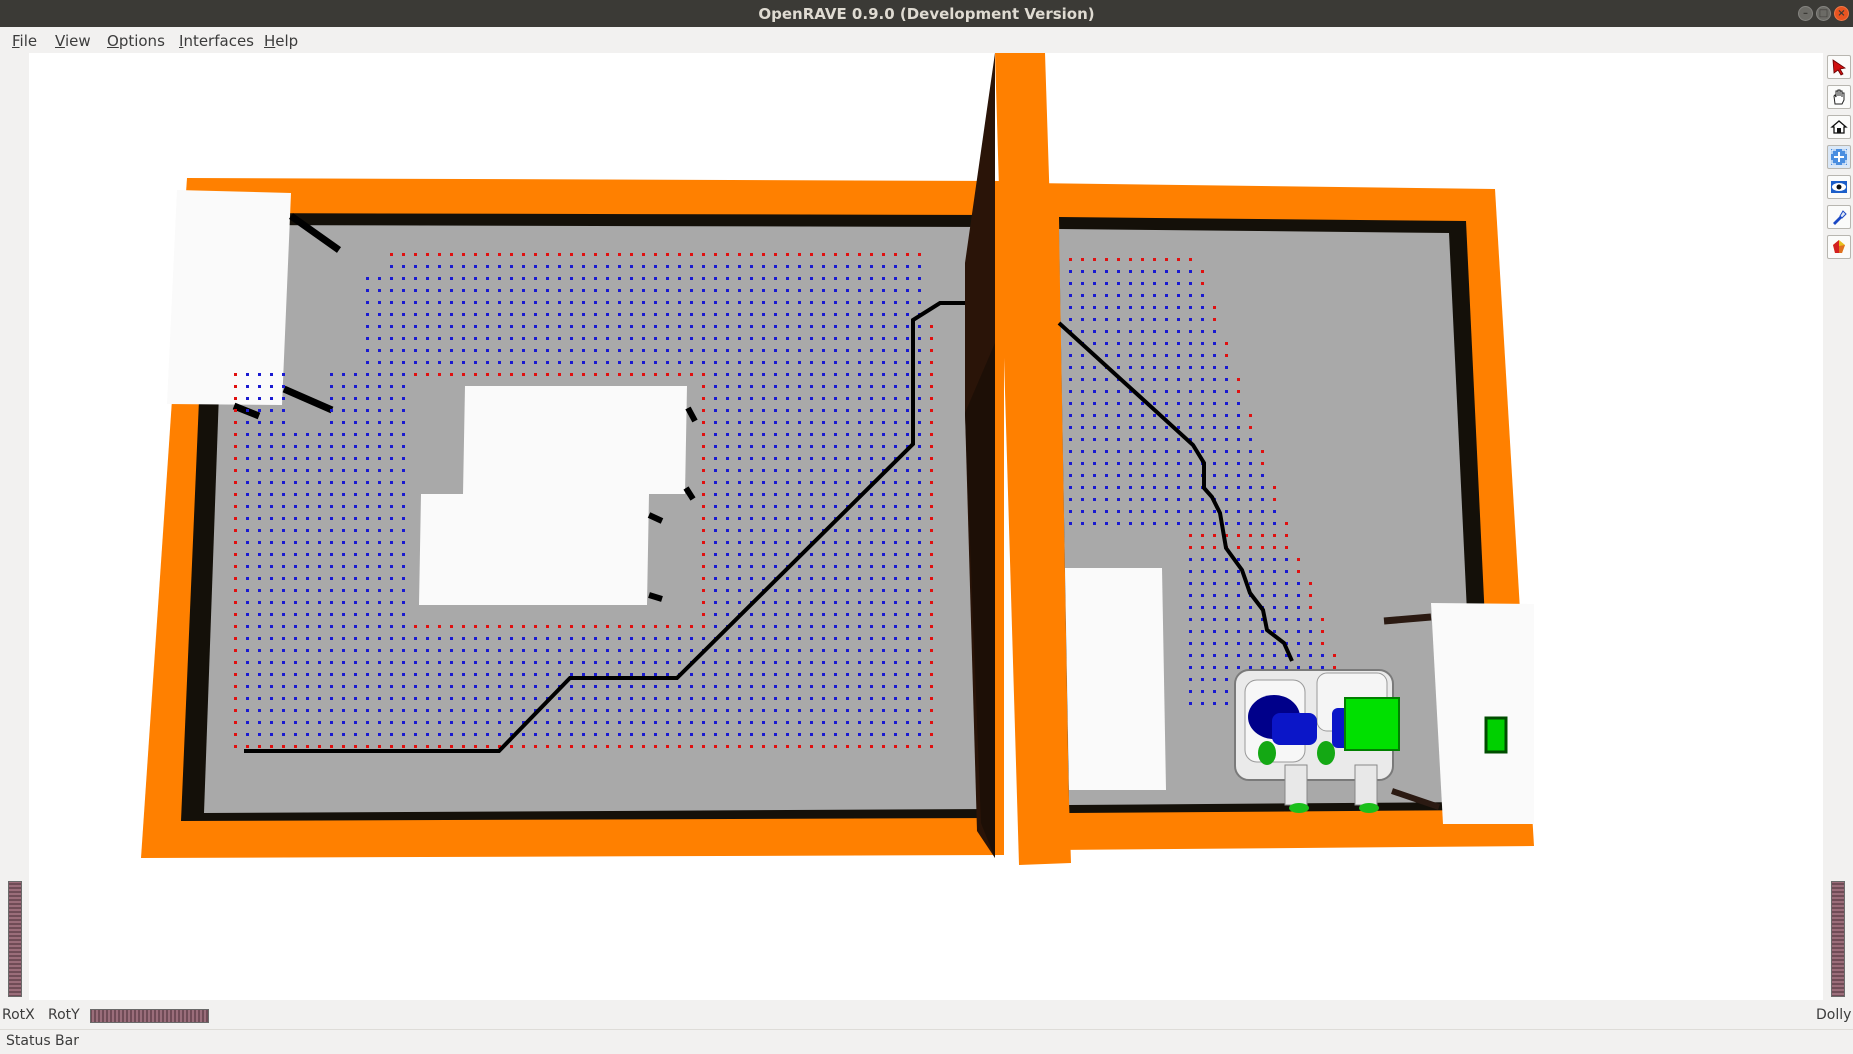 Image resolution: width=1853 pixels, height=1054 pixels. I want to click on cabinet-obstacle, so click(1115, 679).